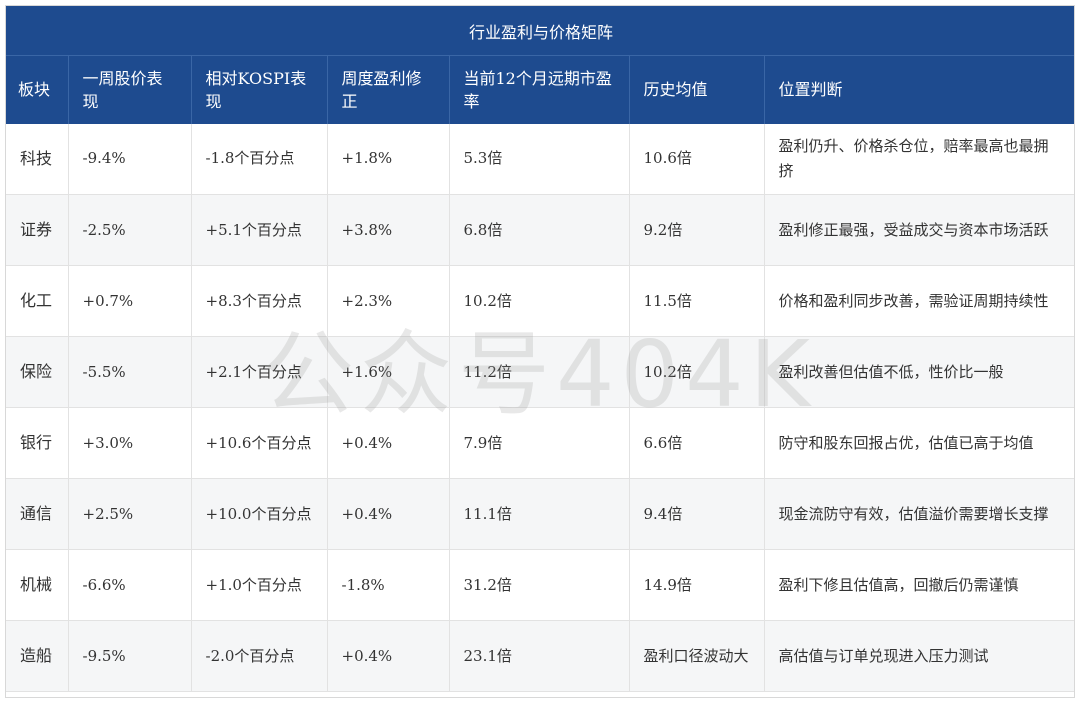  I want to click on eps-revision-cell: +1.6%, so click(388, 372).